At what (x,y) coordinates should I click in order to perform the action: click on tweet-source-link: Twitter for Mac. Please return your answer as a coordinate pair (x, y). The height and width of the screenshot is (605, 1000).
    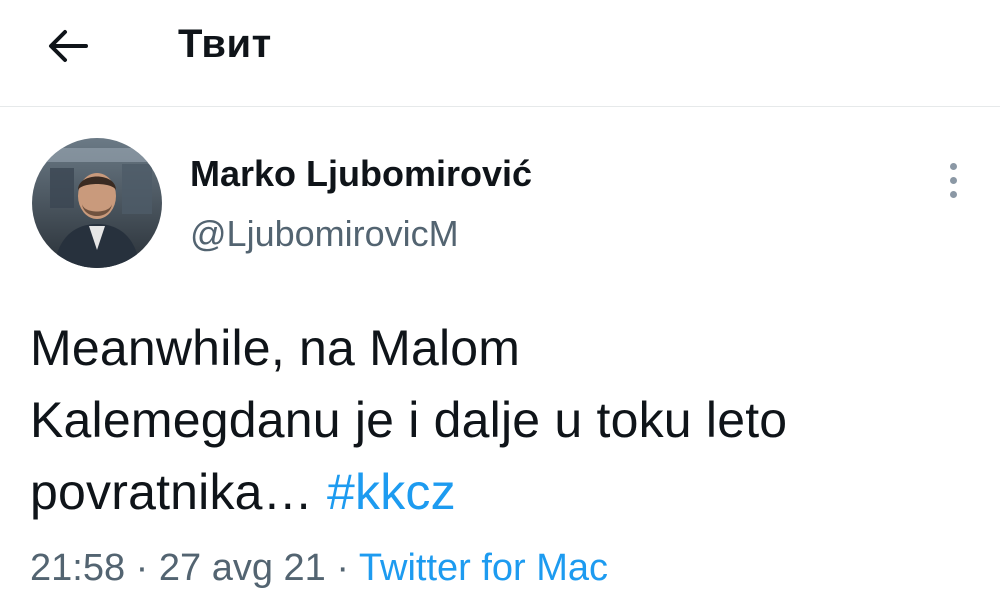
    Looking at the image, I should click on (483, 568).